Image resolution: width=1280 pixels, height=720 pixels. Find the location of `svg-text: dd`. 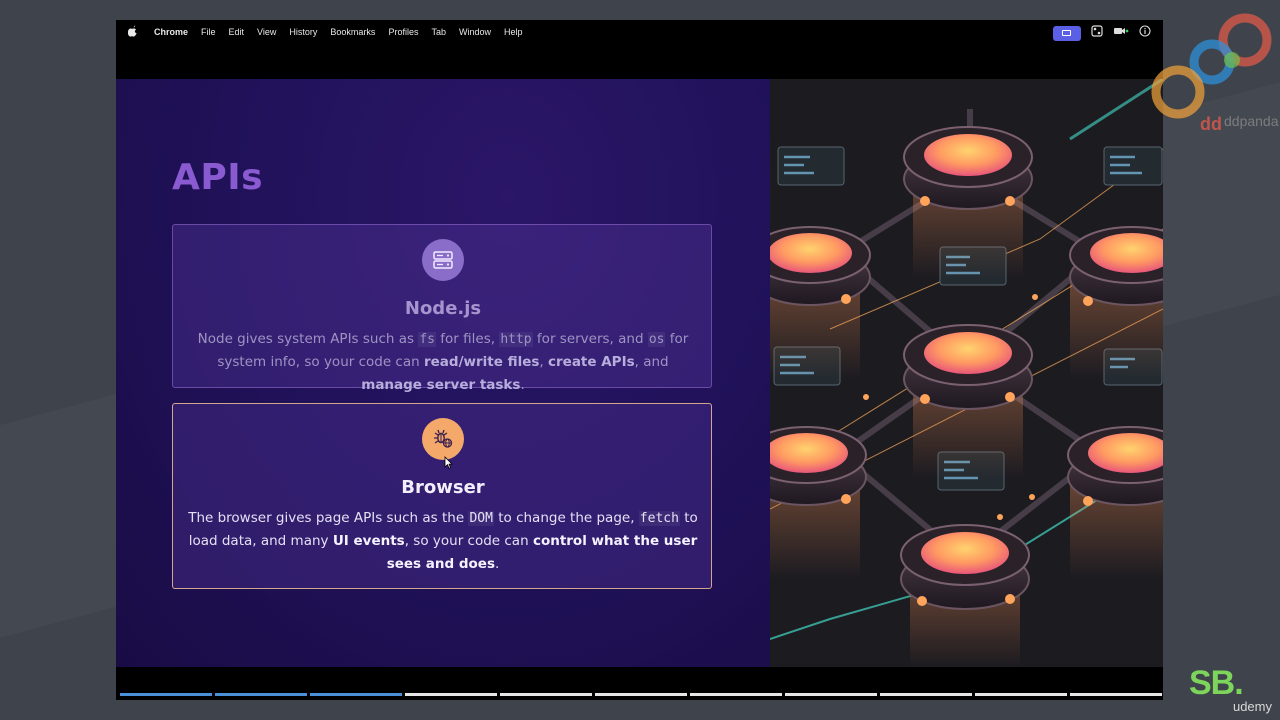

svg-text: dd is located at coordinates (1211, 124).